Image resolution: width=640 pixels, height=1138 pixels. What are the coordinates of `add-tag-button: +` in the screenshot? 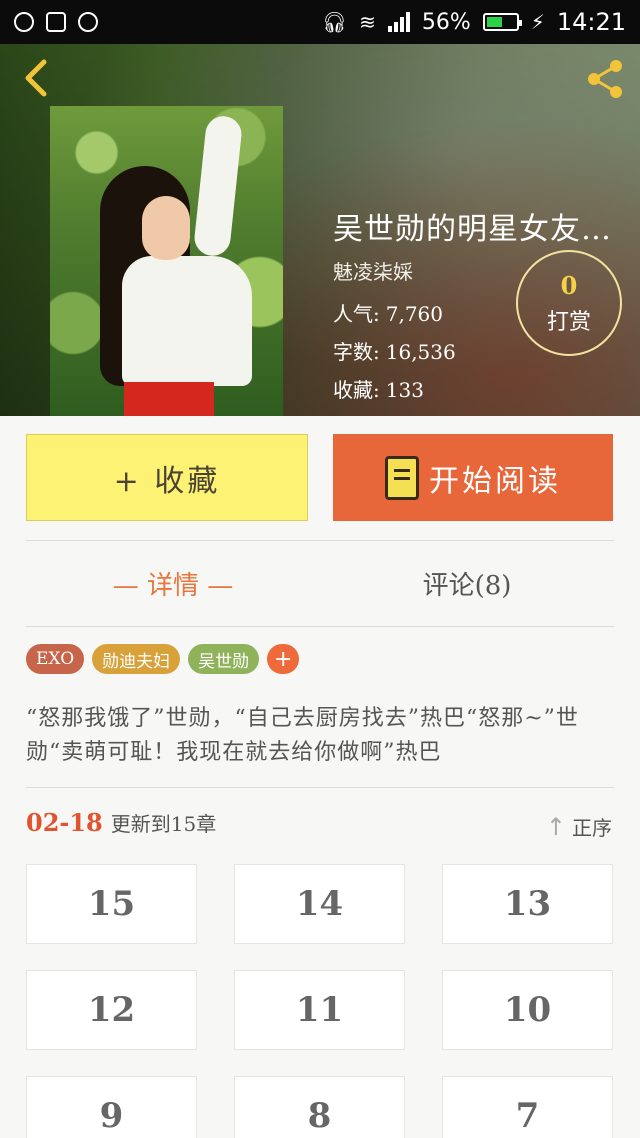 It's located at (283, 659).